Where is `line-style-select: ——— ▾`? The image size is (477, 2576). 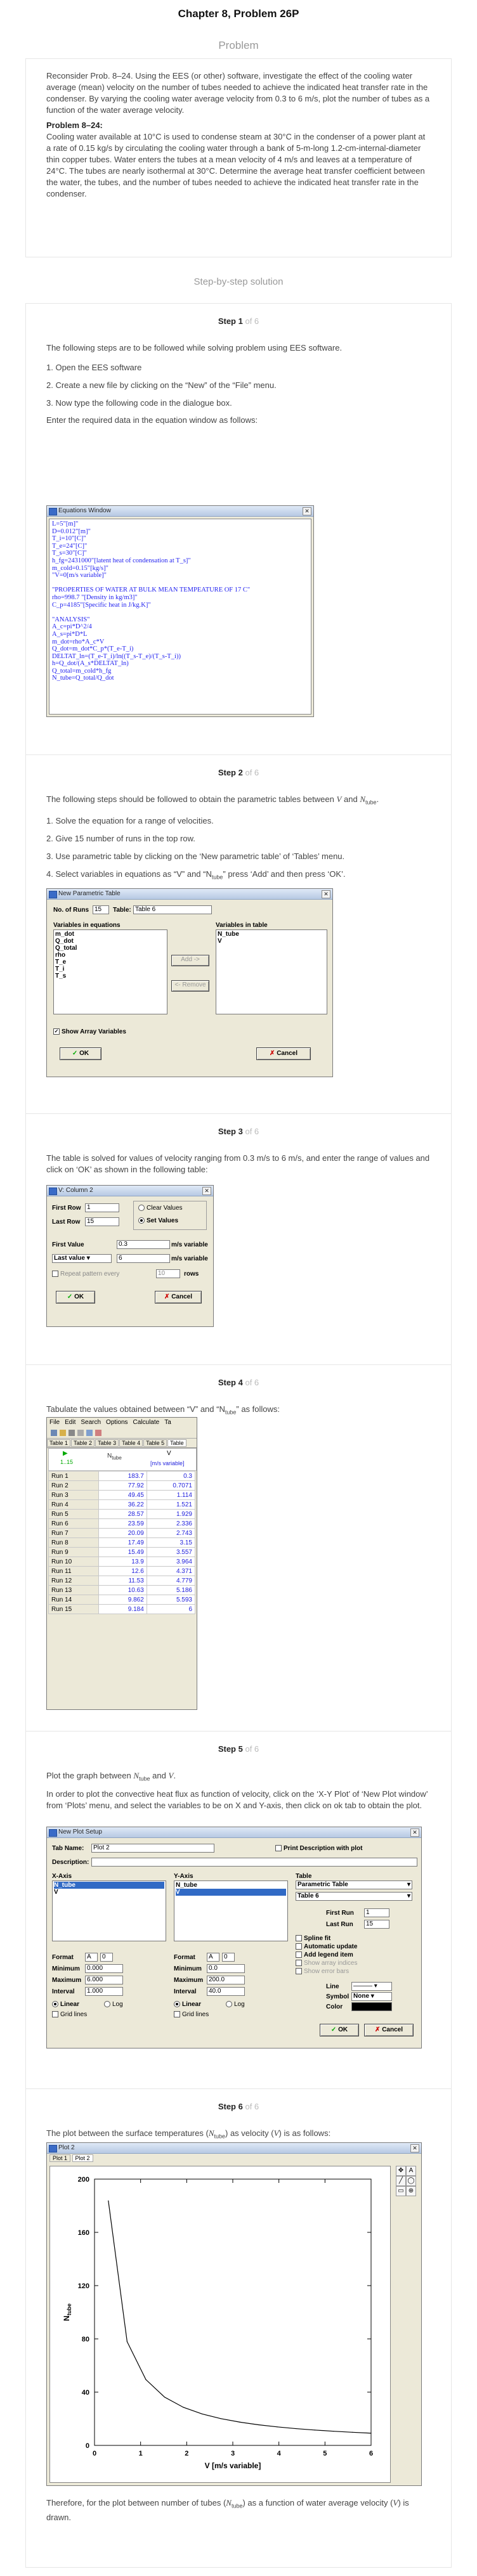 line-style-select: ——— ▾ is located at coordinates (371, 1986).